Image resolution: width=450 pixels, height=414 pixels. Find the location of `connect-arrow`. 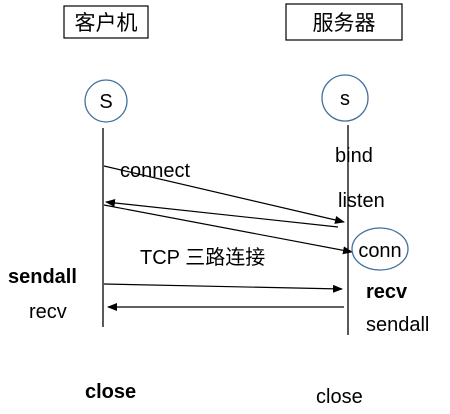

connect-arrow is located at coordinates (224, 194).